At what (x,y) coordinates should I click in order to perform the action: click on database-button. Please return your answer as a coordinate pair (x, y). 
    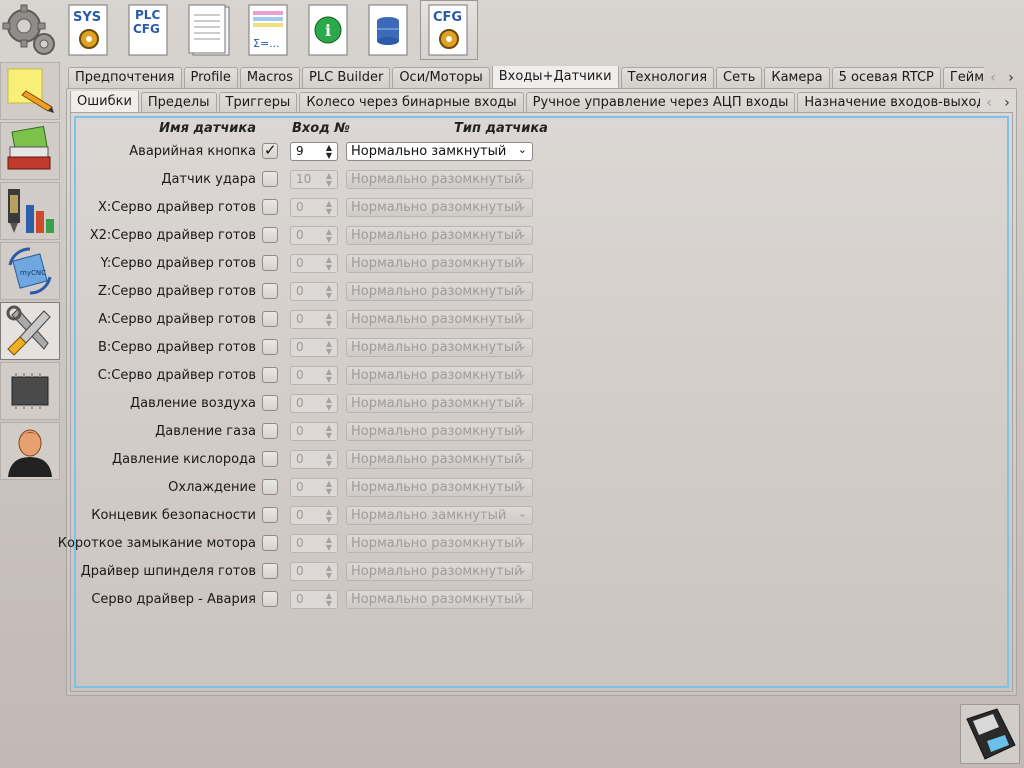
    Looking at the image, I should click on (389, 30).